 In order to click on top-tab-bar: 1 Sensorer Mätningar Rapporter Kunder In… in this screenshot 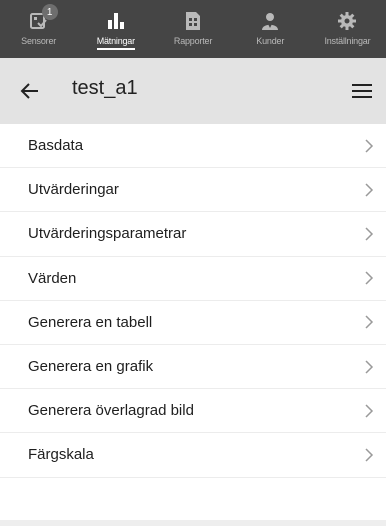, I will do `click(193, 29)`.